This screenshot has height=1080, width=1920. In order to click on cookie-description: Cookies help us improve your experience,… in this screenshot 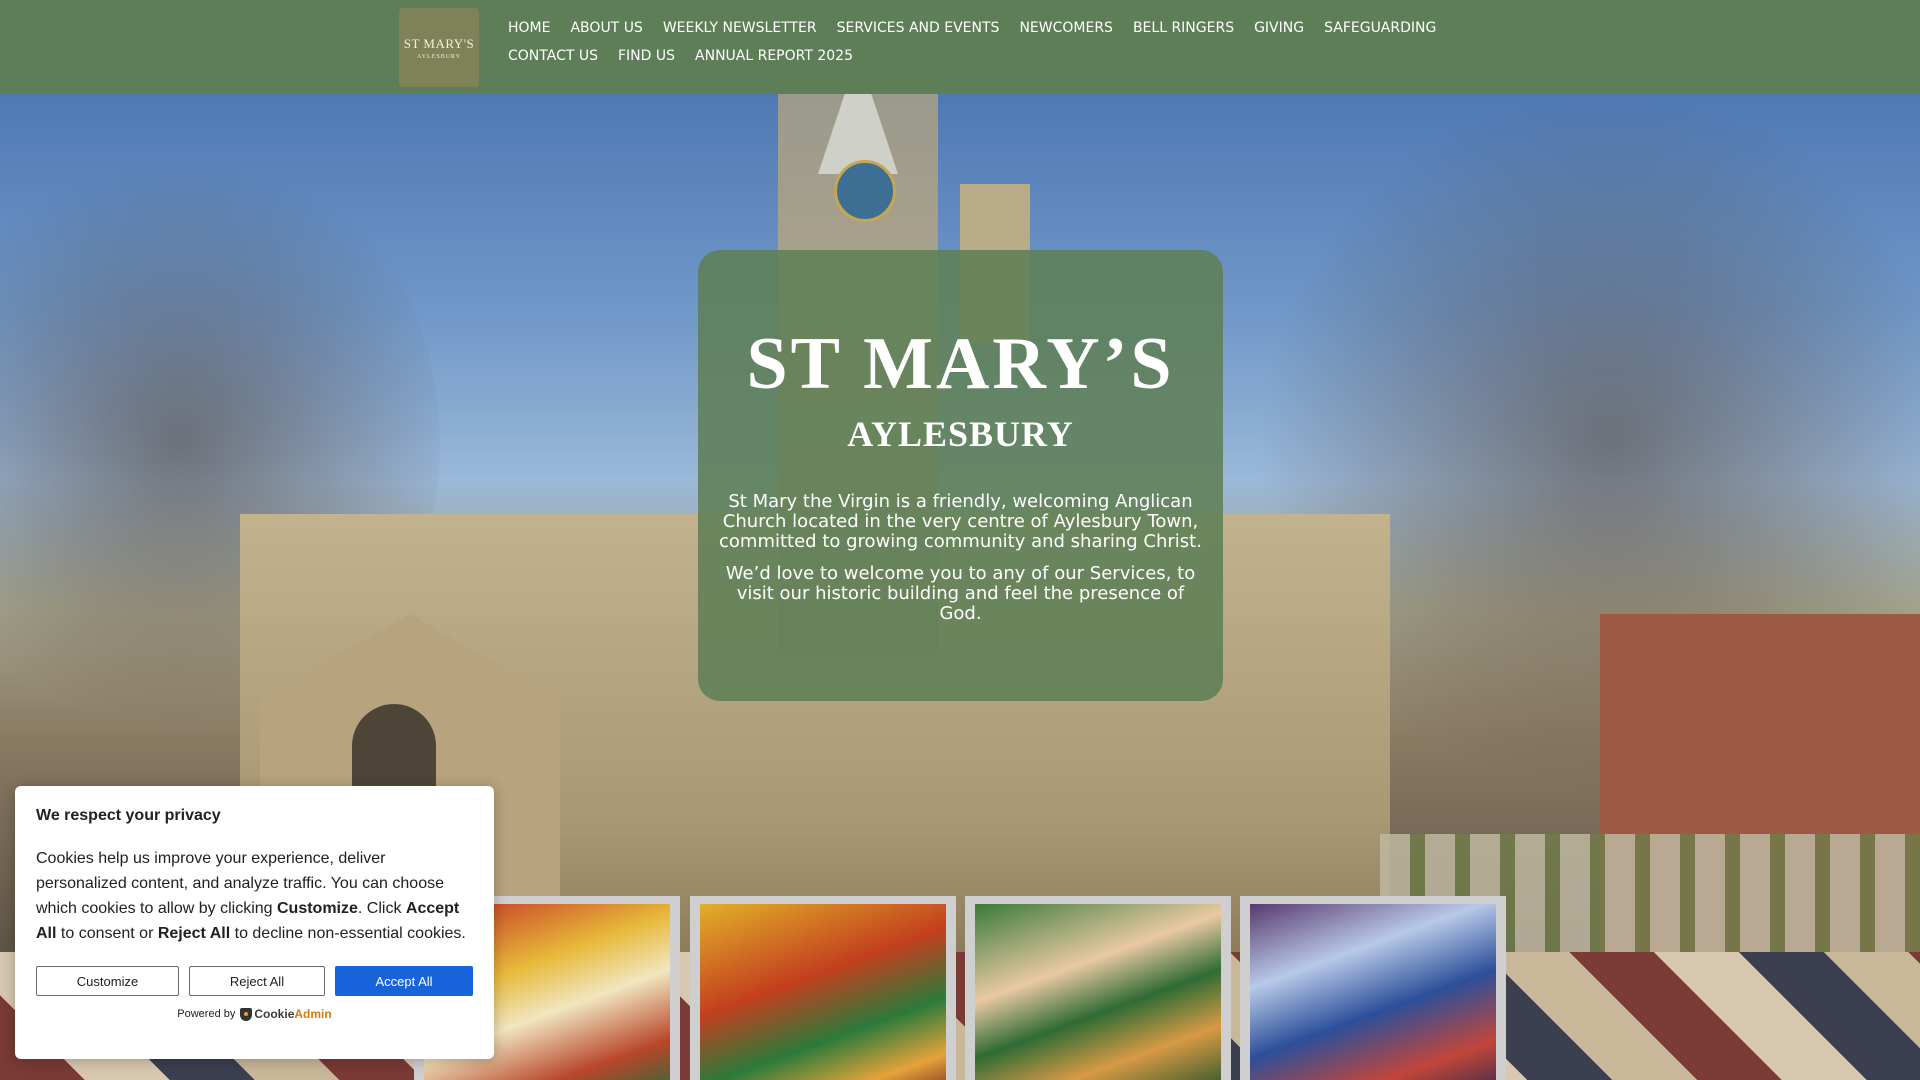, I will do `click(254, 896)`.